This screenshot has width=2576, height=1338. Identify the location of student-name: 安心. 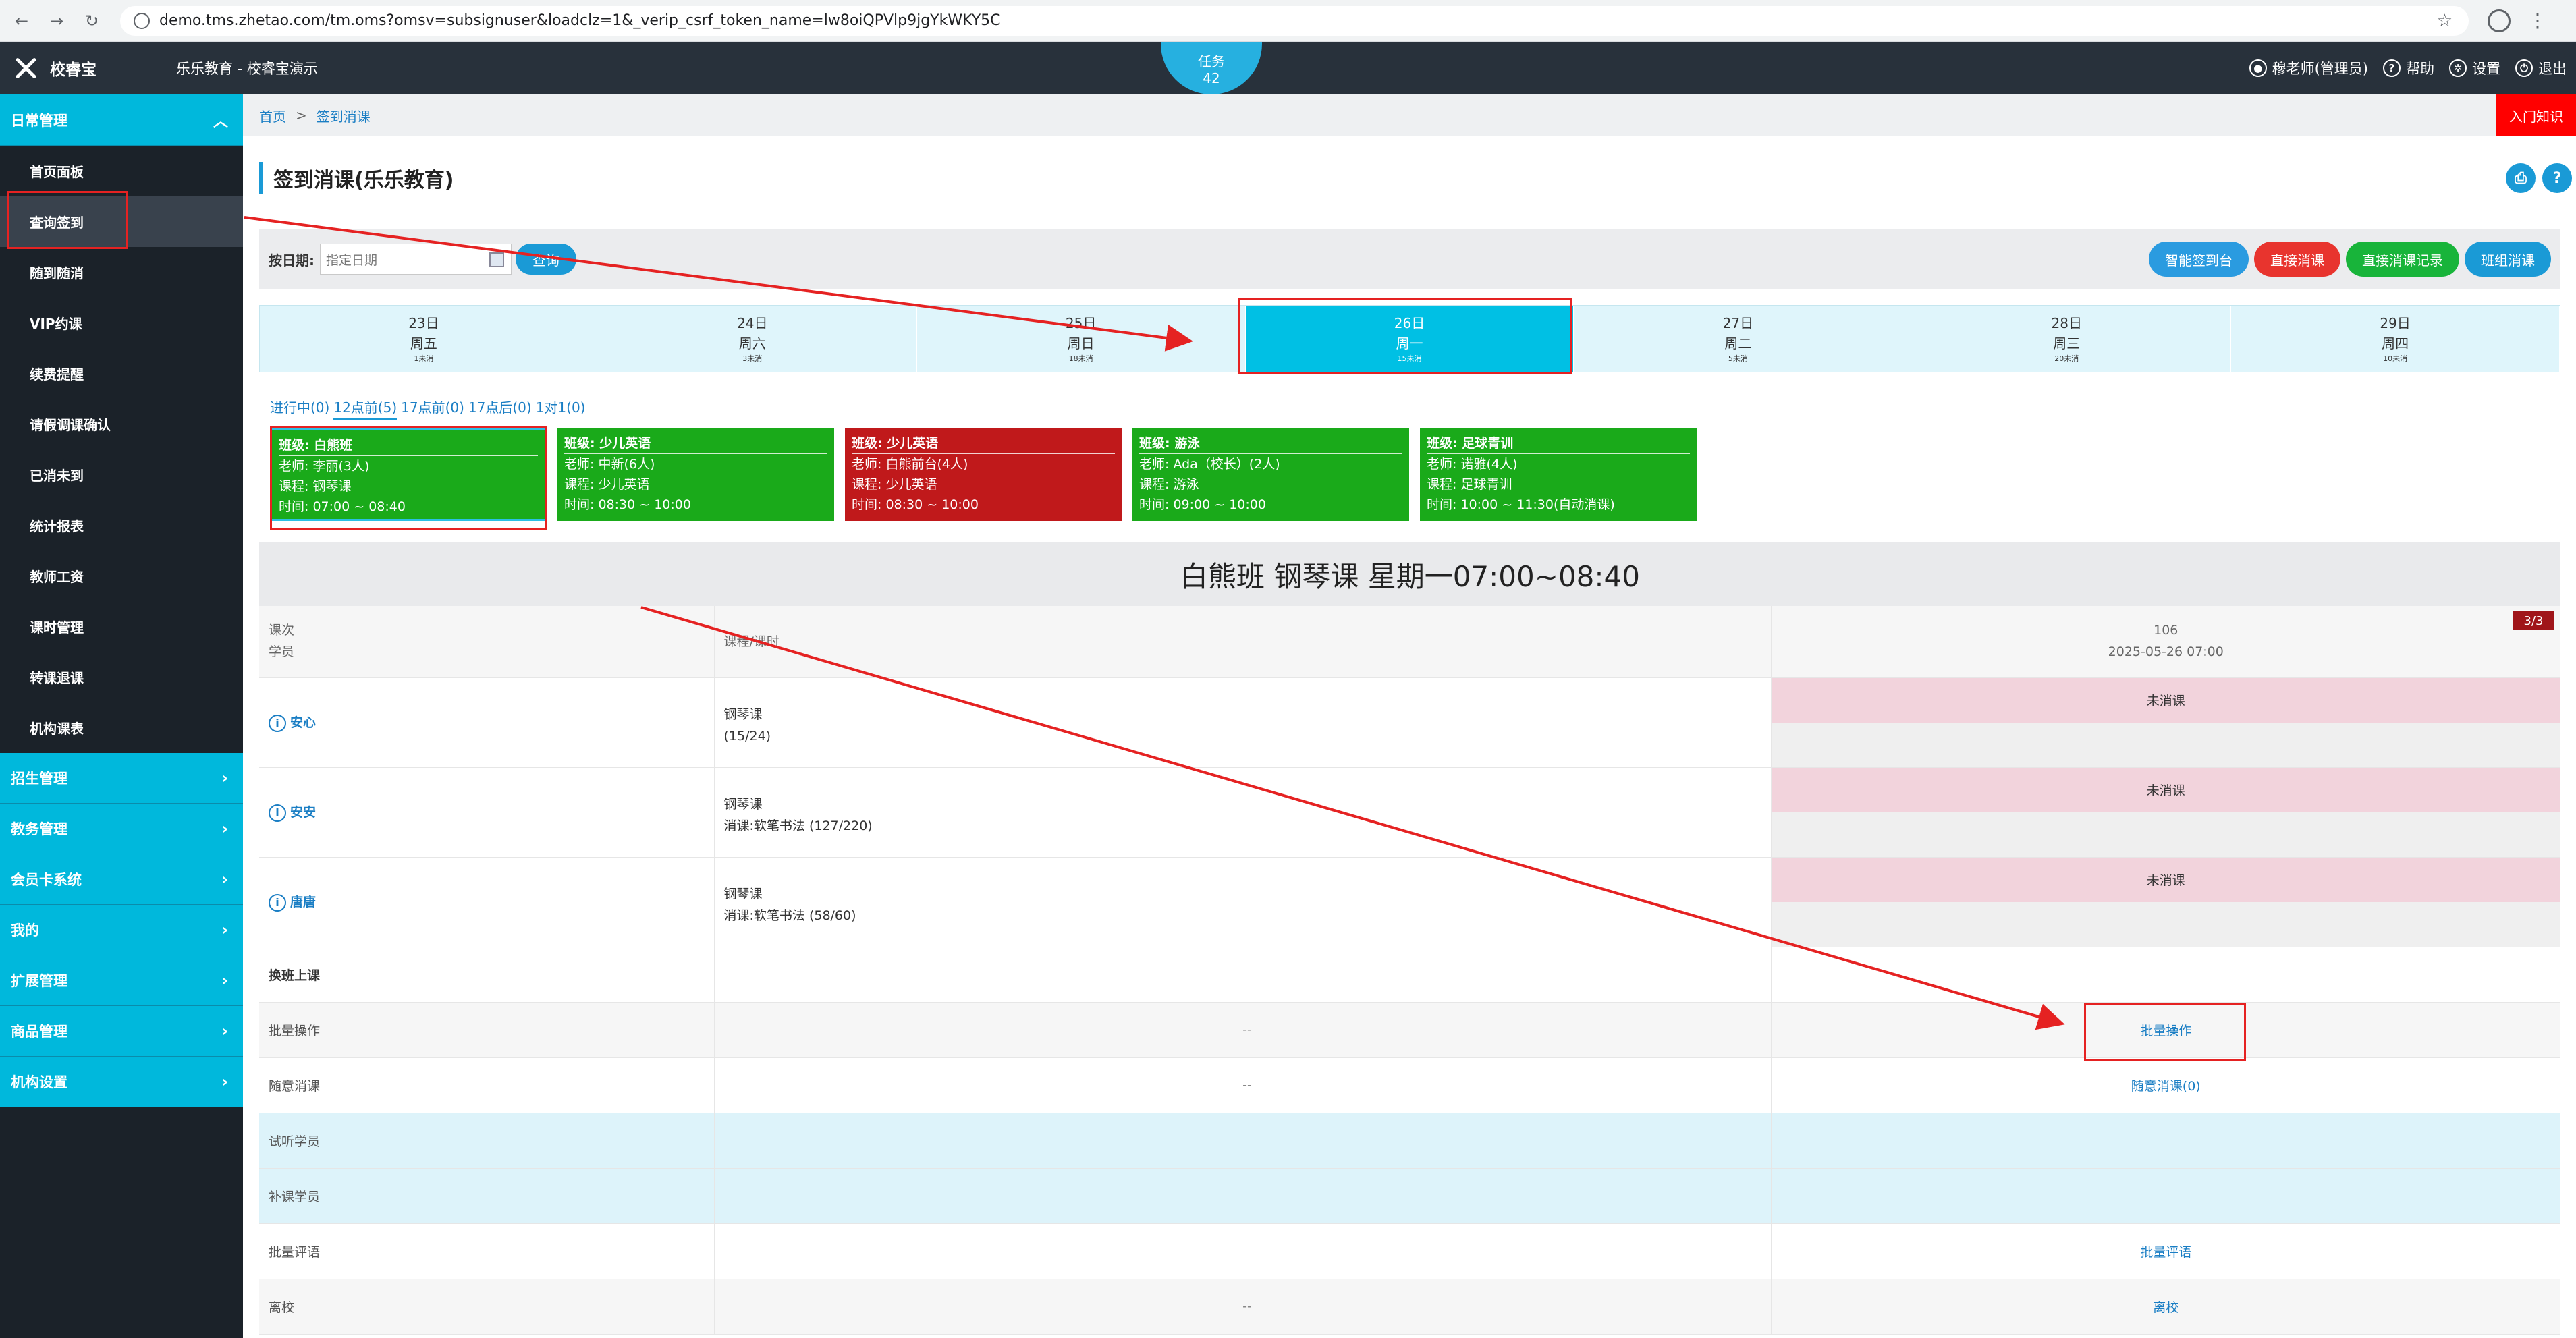
(303, 722).